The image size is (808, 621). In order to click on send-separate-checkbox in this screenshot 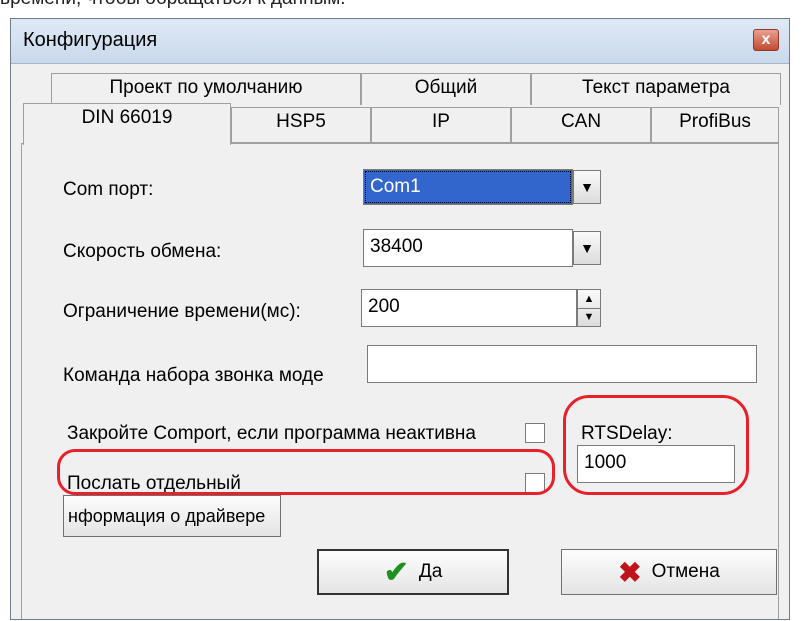, I will do `click(535, 483)`.